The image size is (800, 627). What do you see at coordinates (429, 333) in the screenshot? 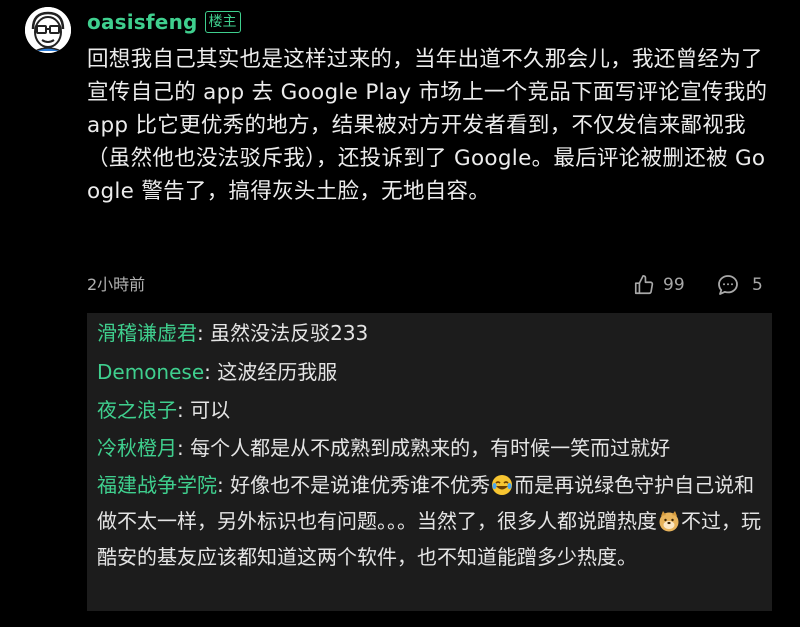
I see `reply-item: 滑稽谦虚君: 虽然没法反驳233` at bounding box center [429, 333].